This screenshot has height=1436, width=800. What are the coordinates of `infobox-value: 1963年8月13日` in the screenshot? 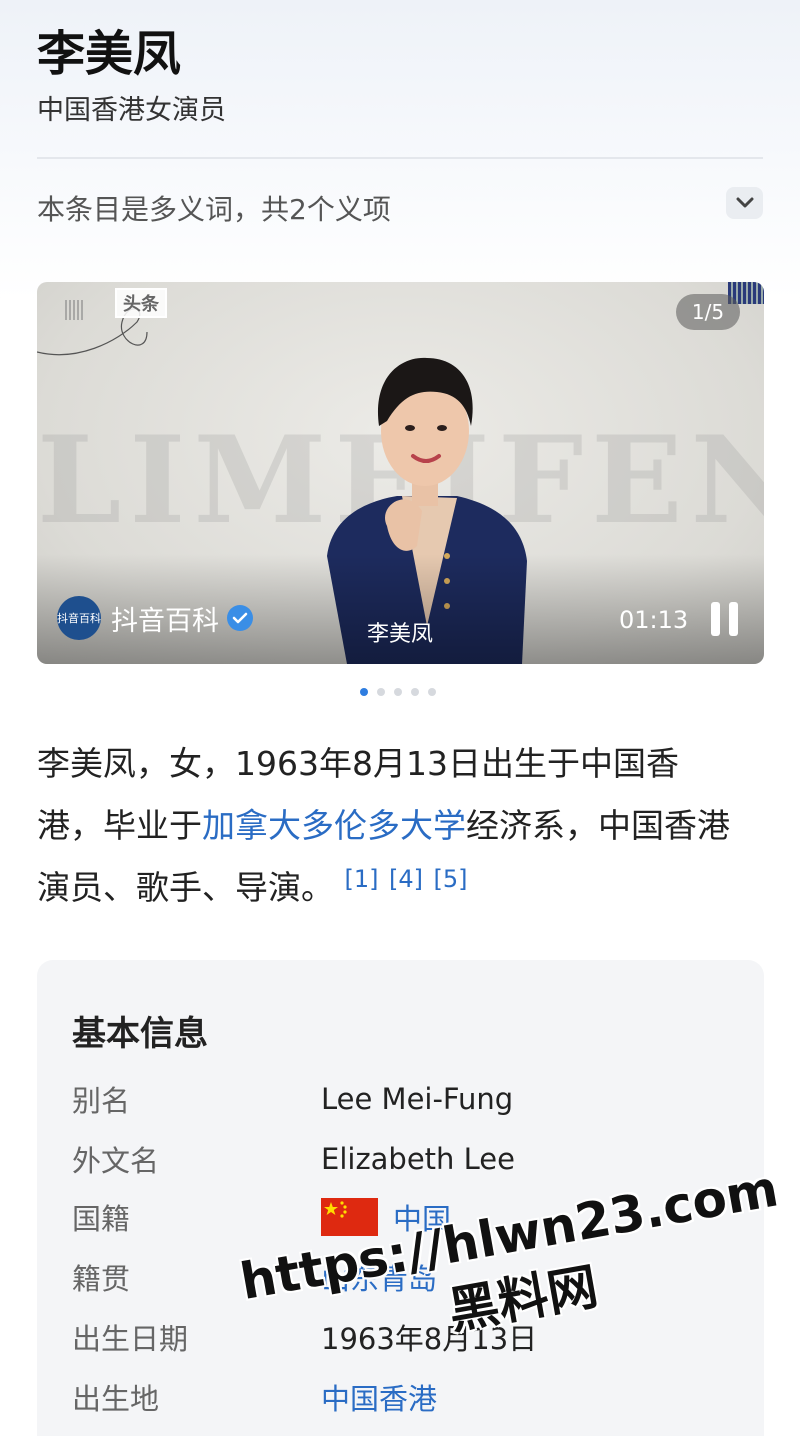 It's located at (429, 1339).